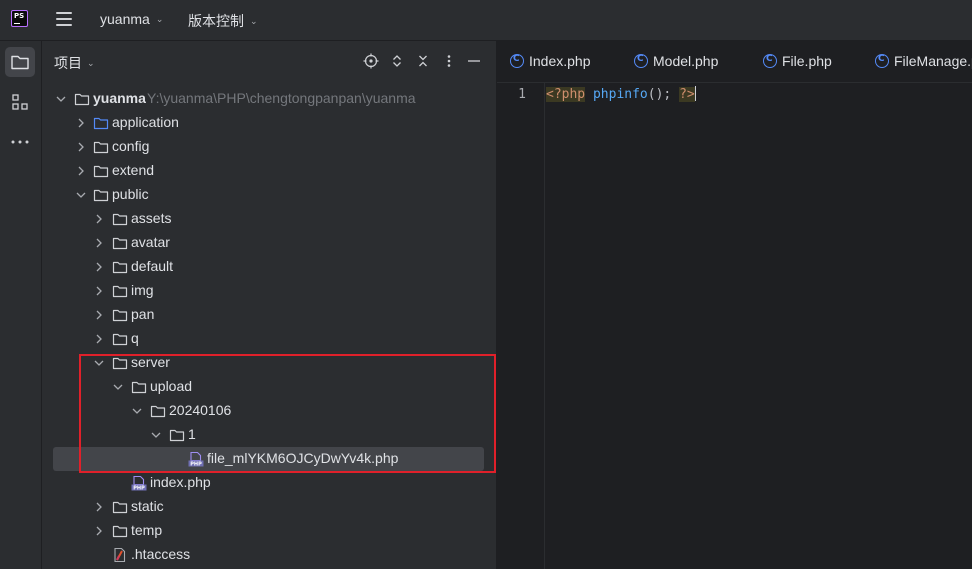  Describe the element at coordinates (64, 19) in the screenshot. I see `main-menu-icon` at that location.